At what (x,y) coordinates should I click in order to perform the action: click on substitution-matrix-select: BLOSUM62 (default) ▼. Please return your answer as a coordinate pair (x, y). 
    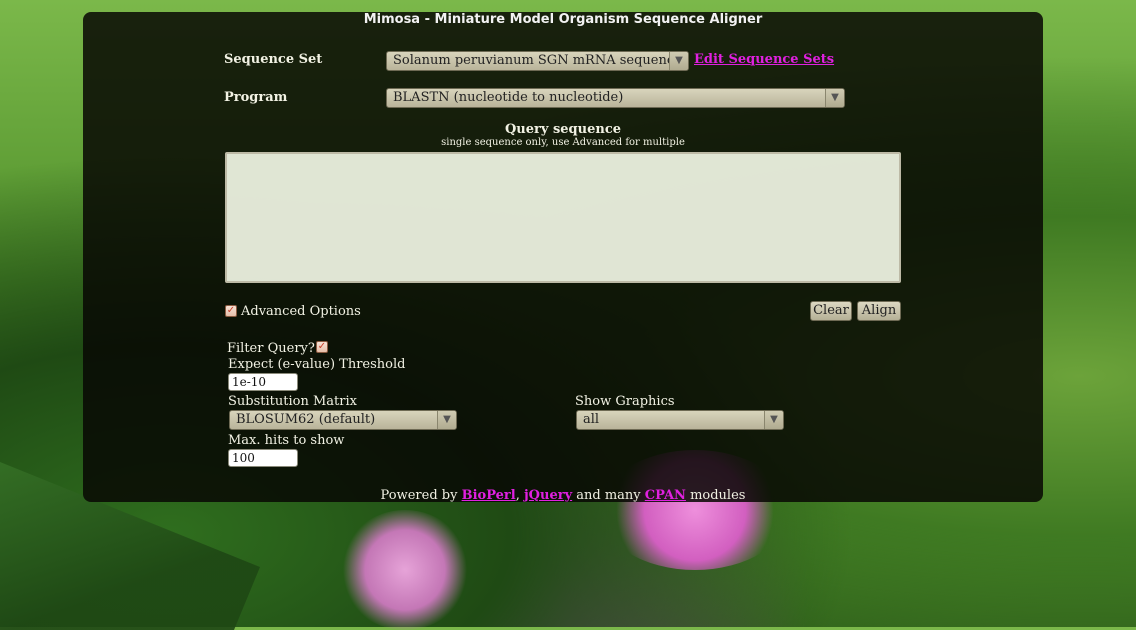
    Looking at the image, I should click on (343, 420).